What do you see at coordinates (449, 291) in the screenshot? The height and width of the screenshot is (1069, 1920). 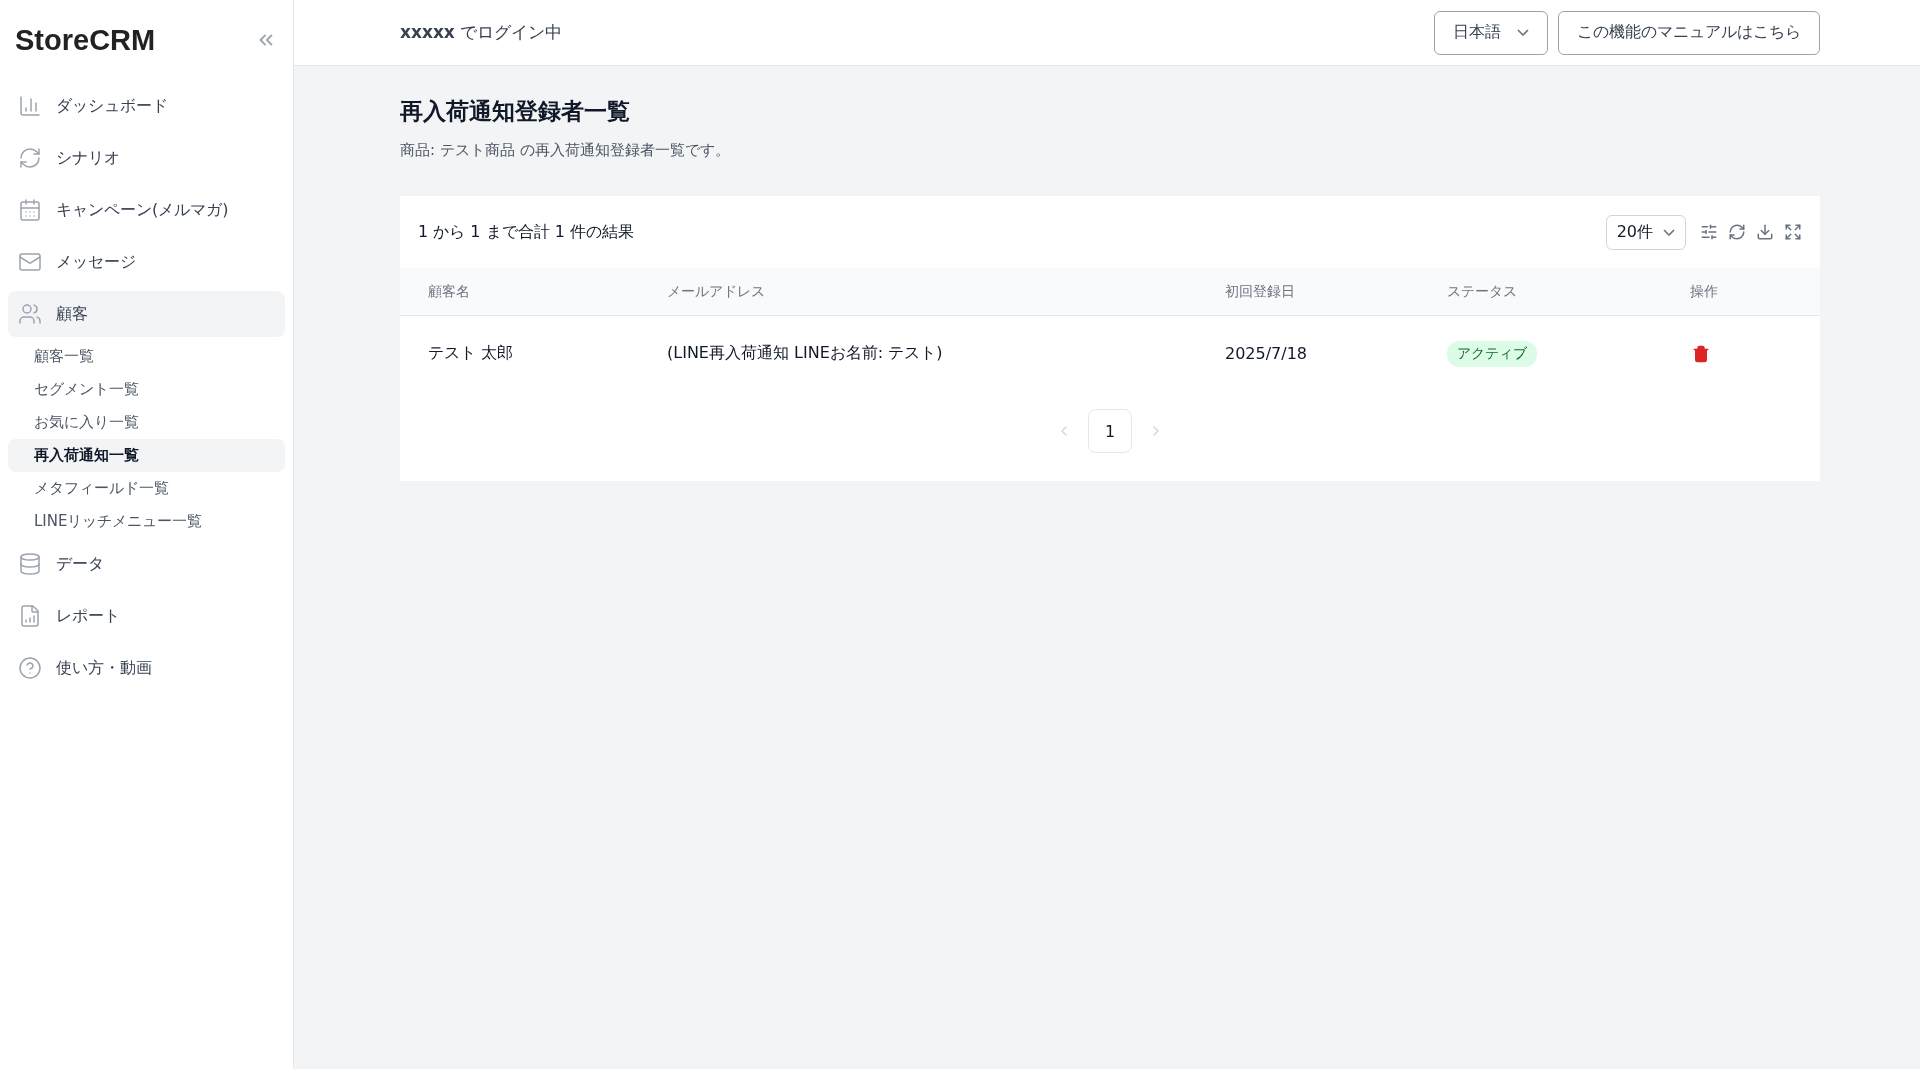 I see `column-header: 顧客名` at bounding box center [449, 291].